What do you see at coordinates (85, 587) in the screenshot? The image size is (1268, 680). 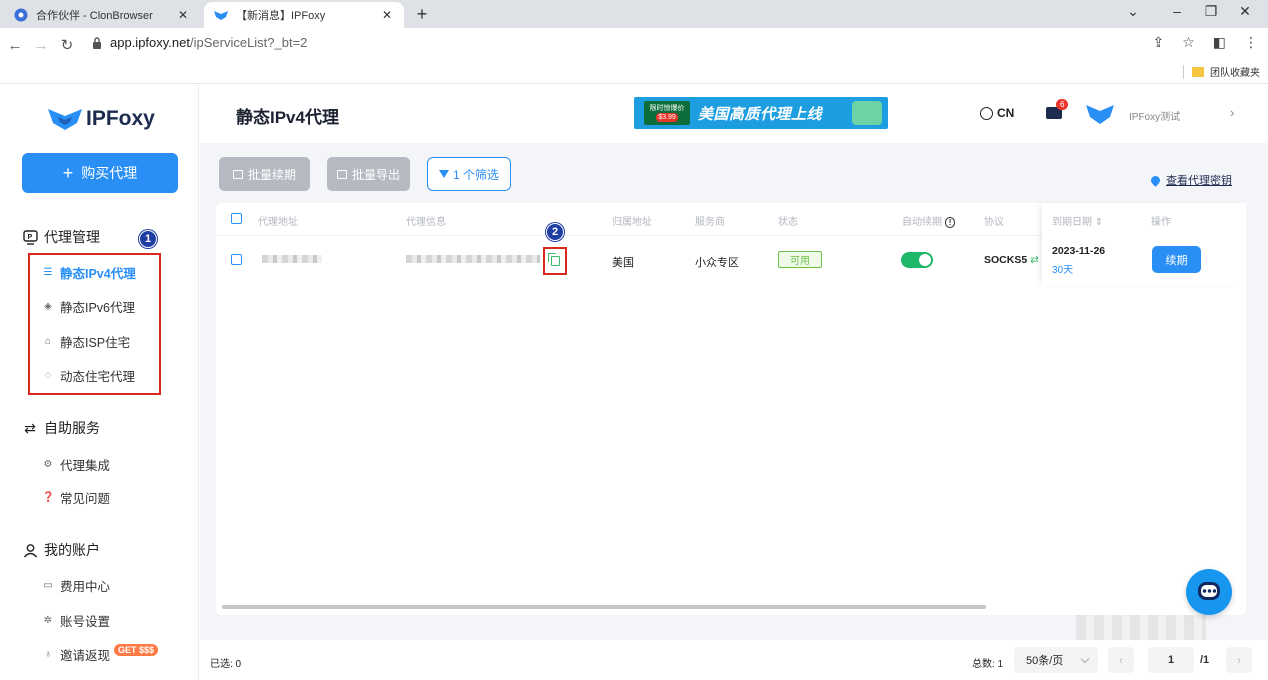 I see `sidebar-item-label: 费用中心` at bounding box center [85, 587].